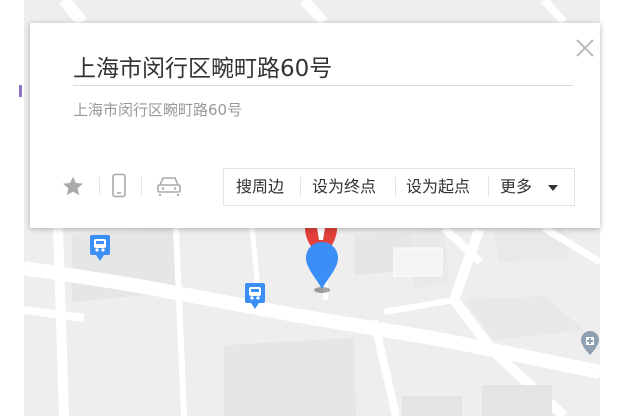 The height and width of the screenshot is (416, 624). What do you see at coordinates (119, 186) in the screenshot?
I see `phone-icon` at bounding box center [119, 186].